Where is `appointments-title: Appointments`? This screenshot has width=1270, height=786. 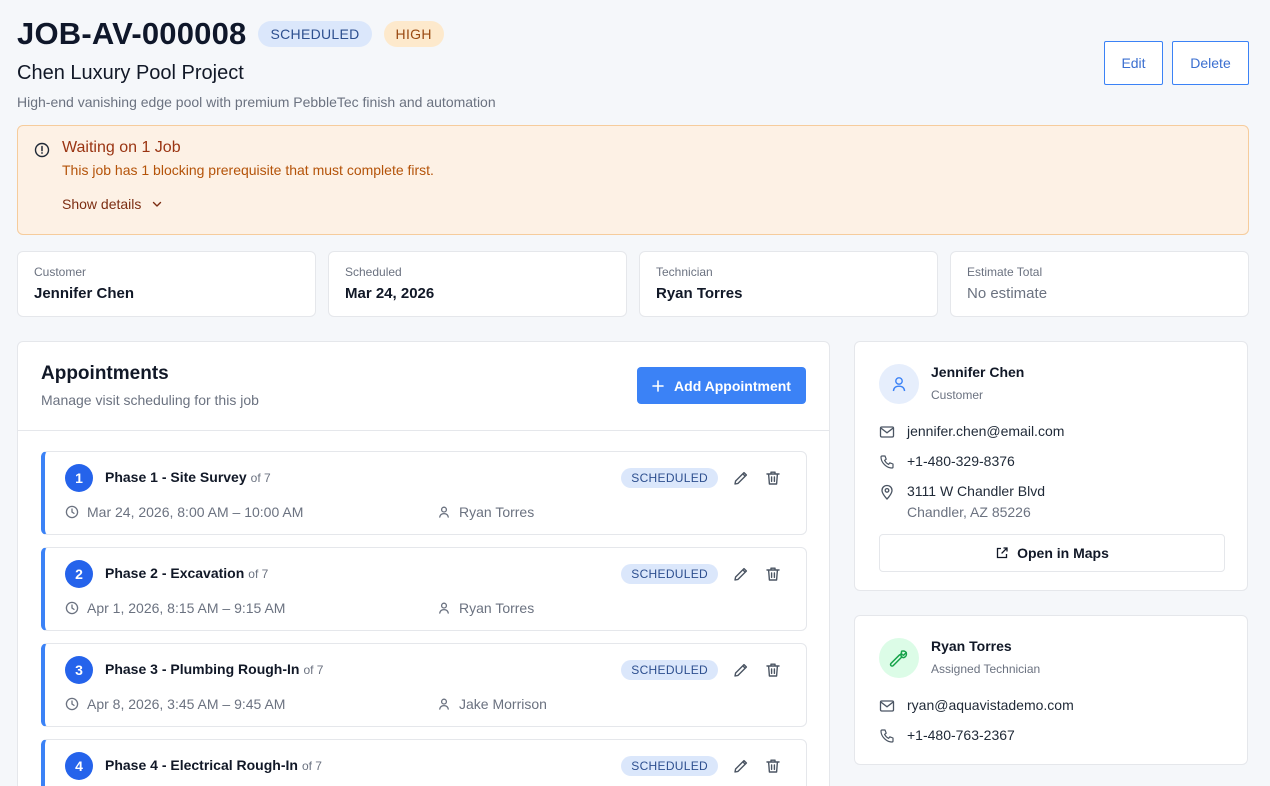
appointments-title: Appointments is located at coordinates (105, 373).